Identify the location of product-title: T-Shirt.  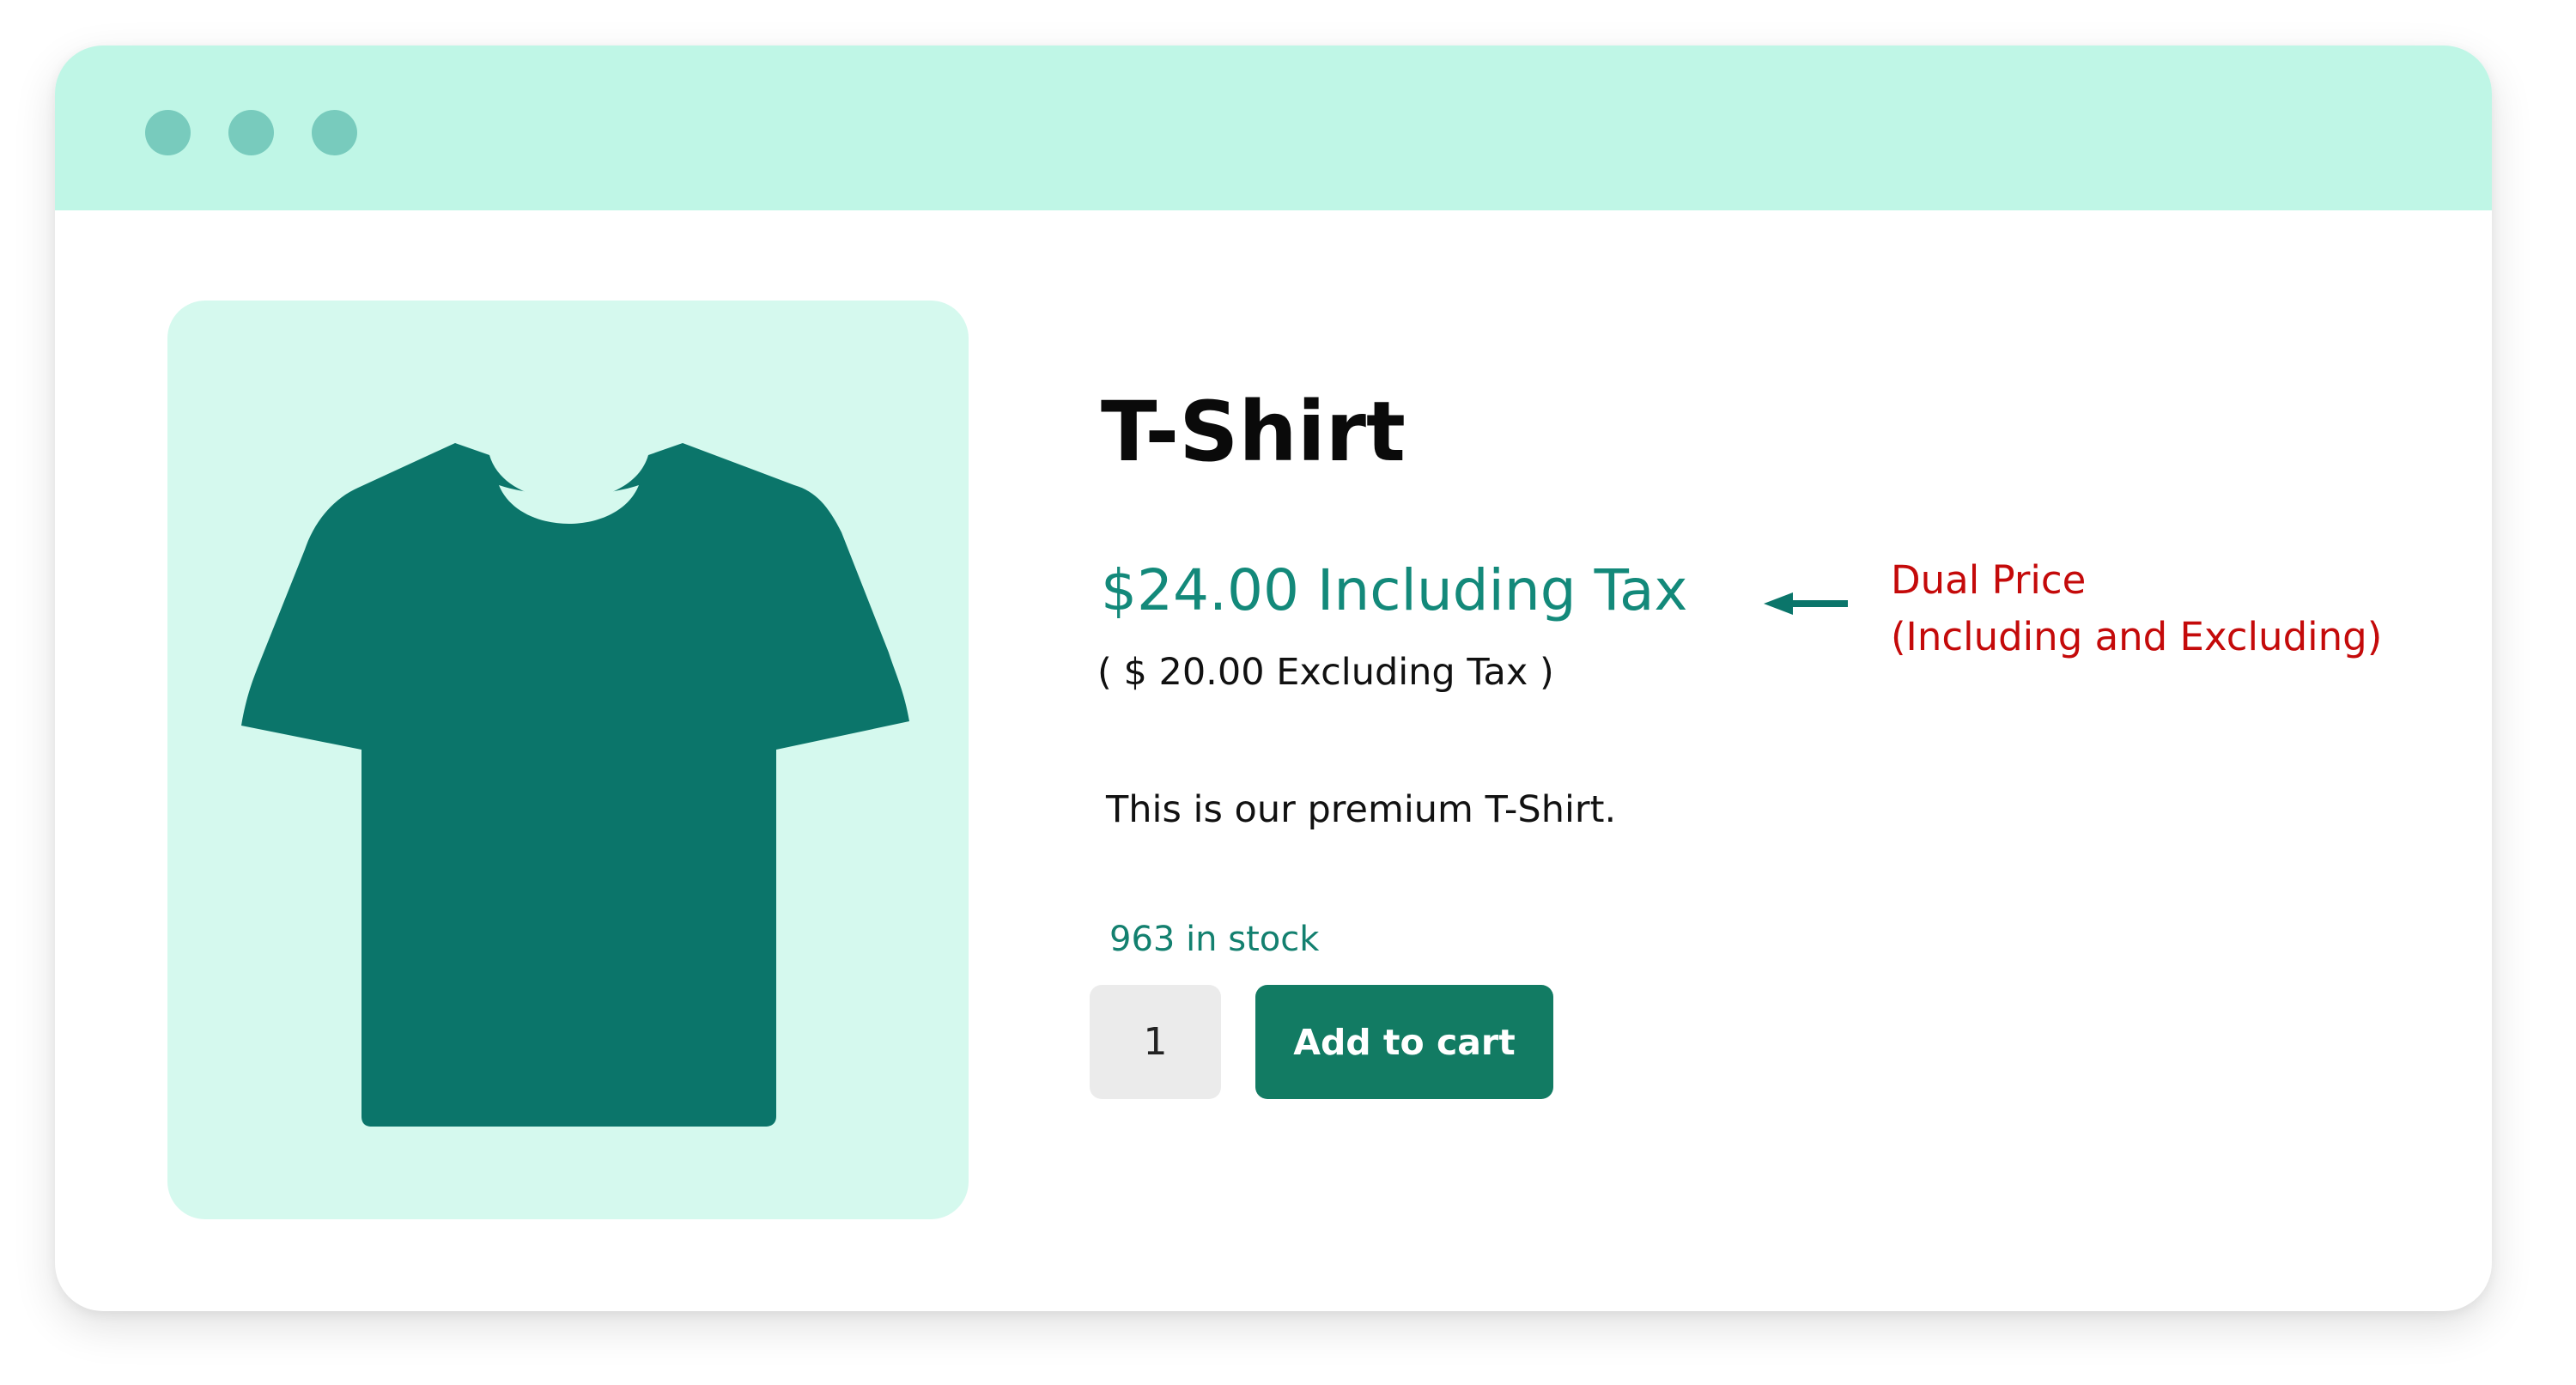
(1254, 432).